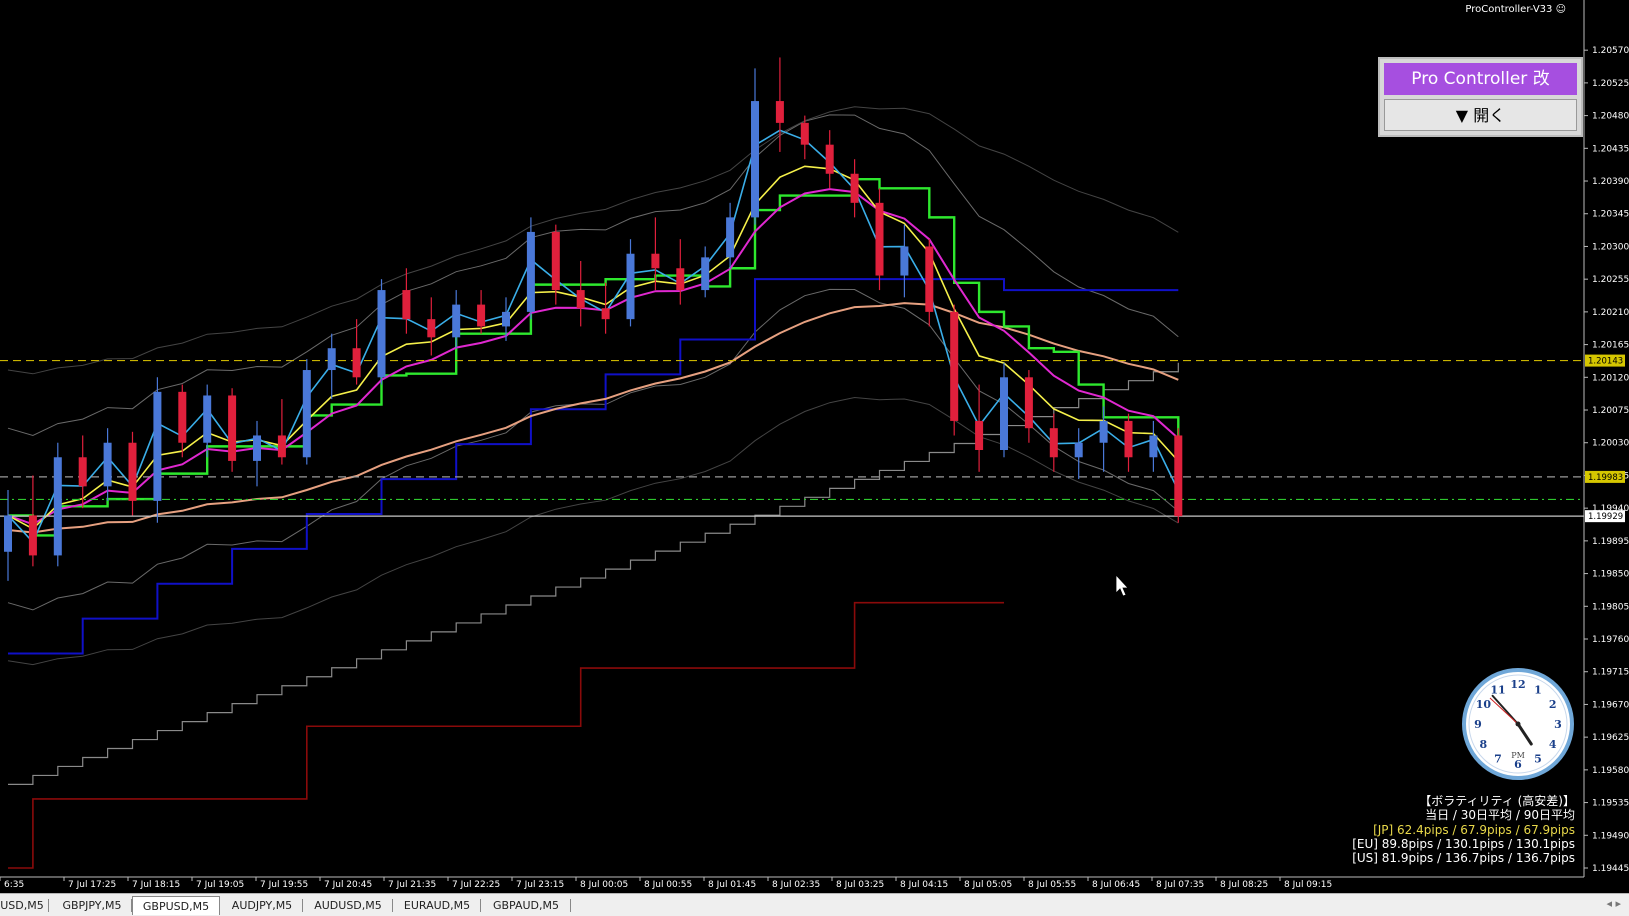 This screenshot has width=1629, height=916. What do you see at coordinates (1308, 885) in the screenshot?
I see `time-tick-label: 8 Jul 09:15` at bounding box center [1308, 885].